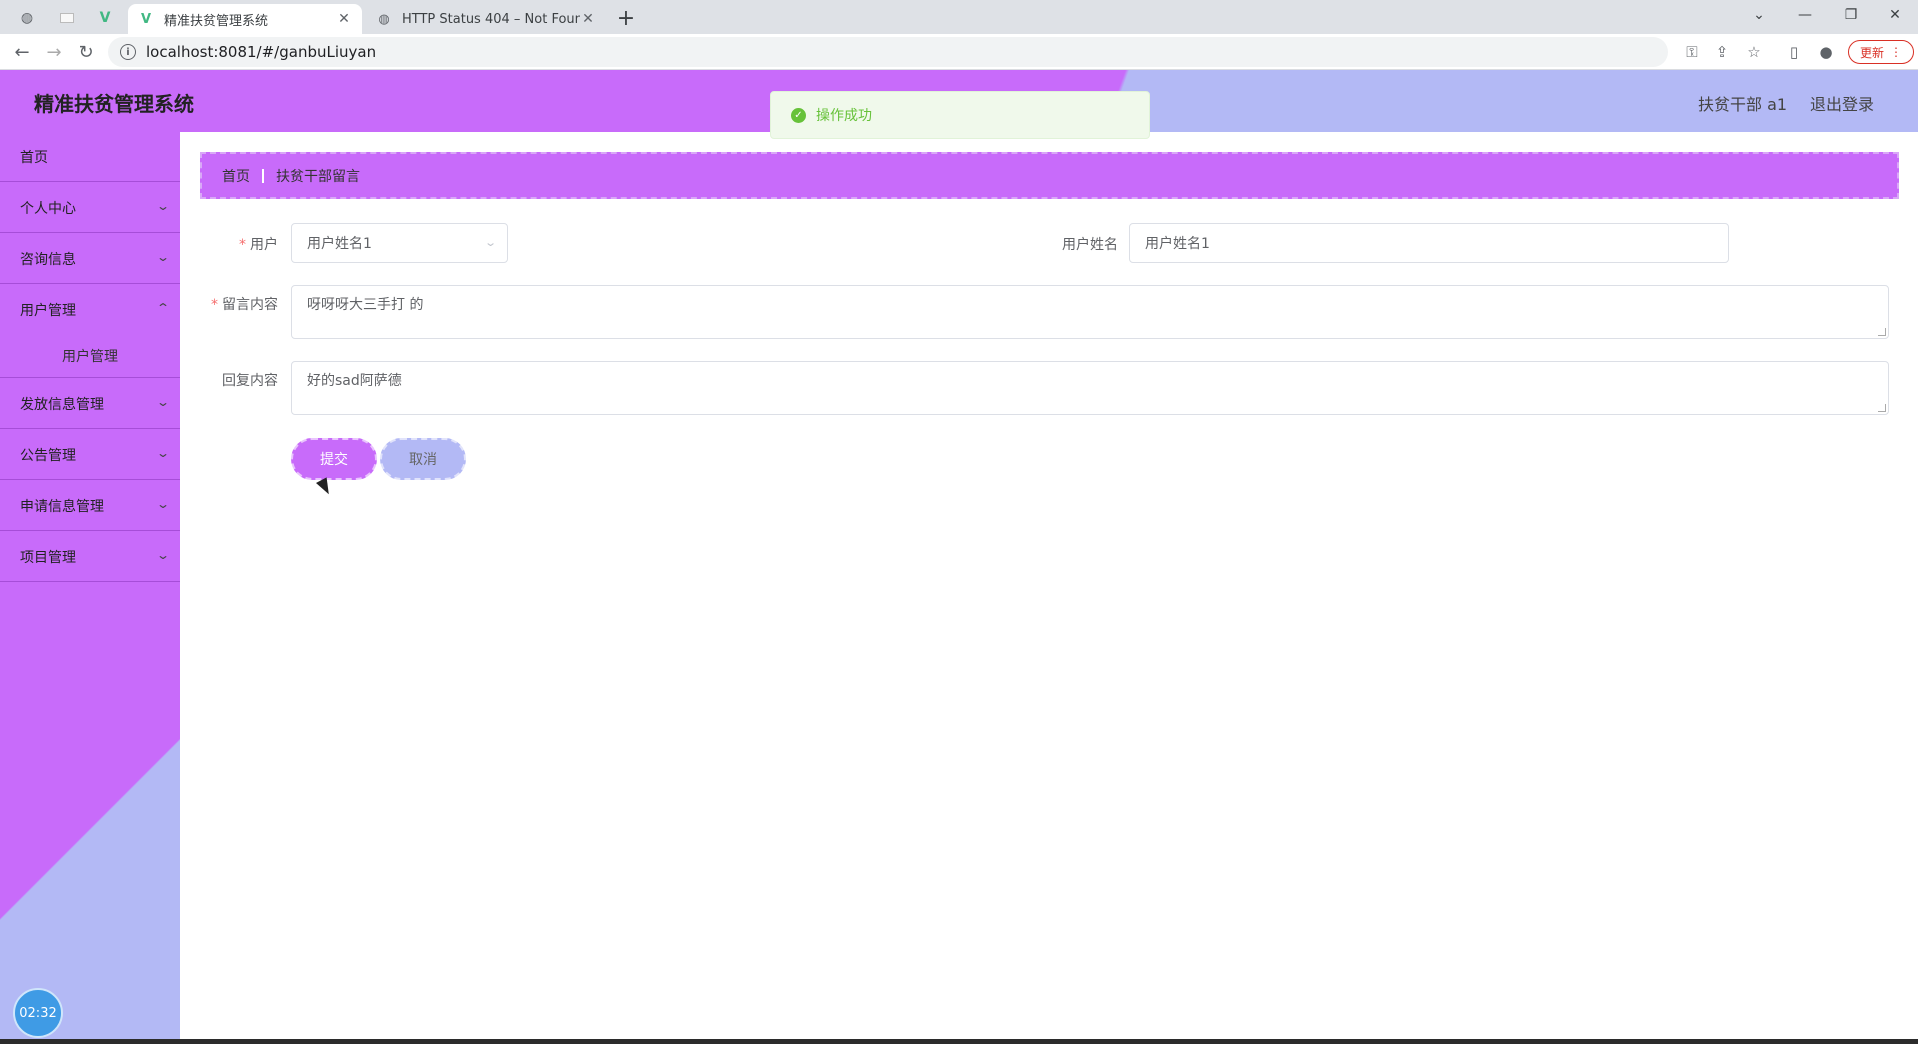 The width and height of the screenshot is (1918, 1044). I want to click on reply-textarea: 好的sad阿萨德, so click(1090, 388).